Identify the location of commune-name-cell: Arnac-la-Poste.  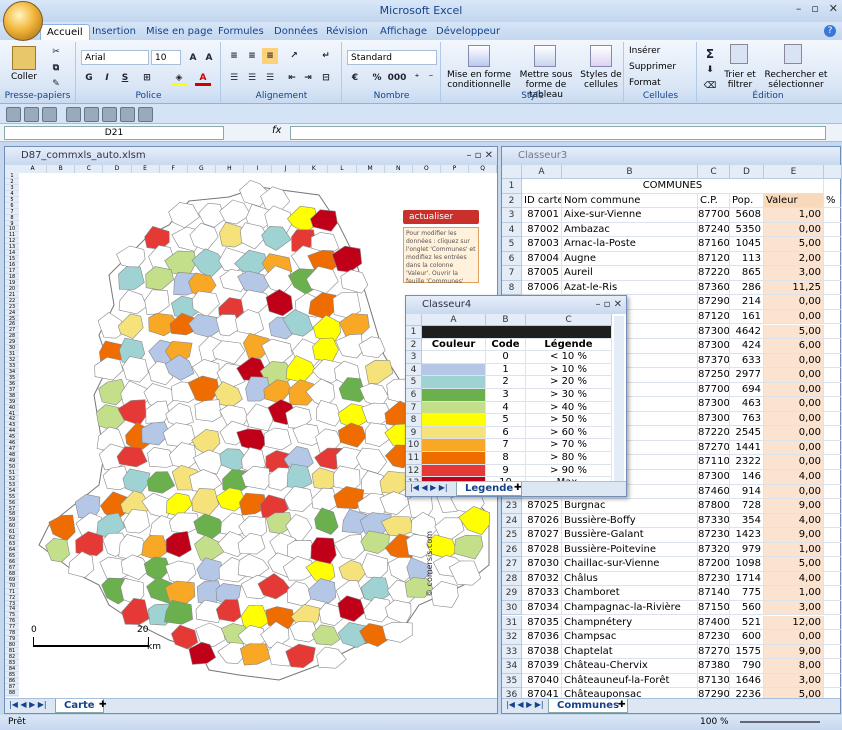
(630, 244).